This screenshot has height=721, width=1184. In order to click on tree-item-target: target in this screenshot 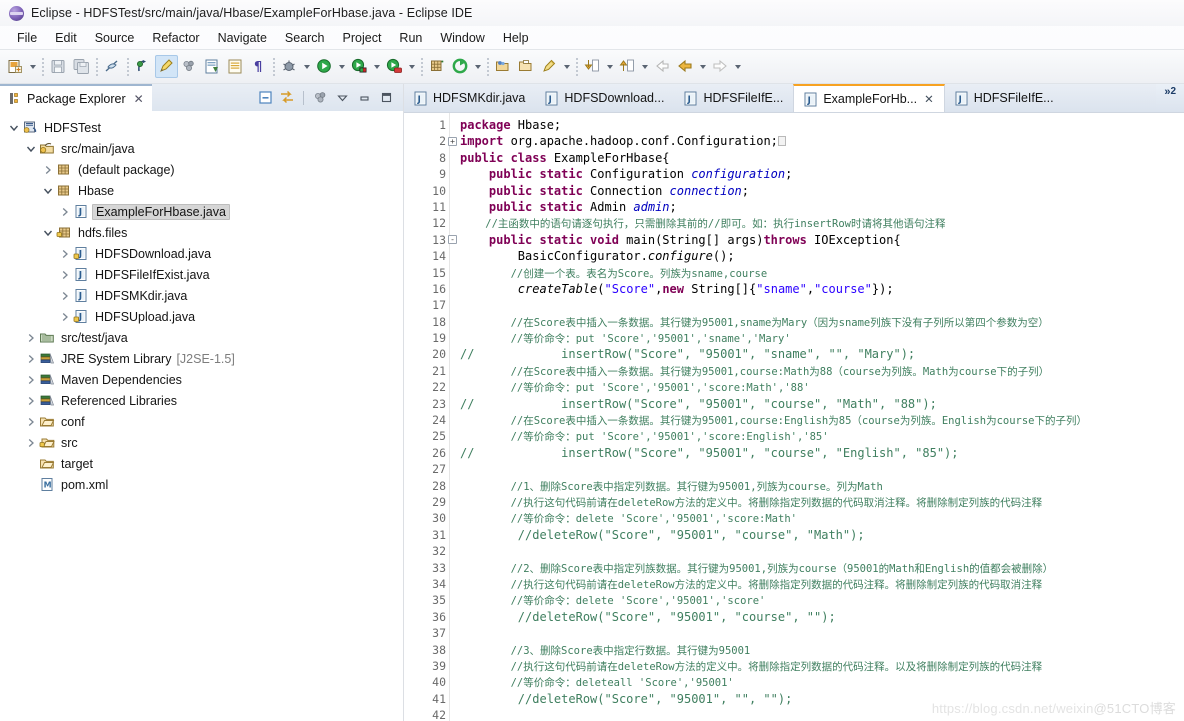, I will do `click(201, 463)`.